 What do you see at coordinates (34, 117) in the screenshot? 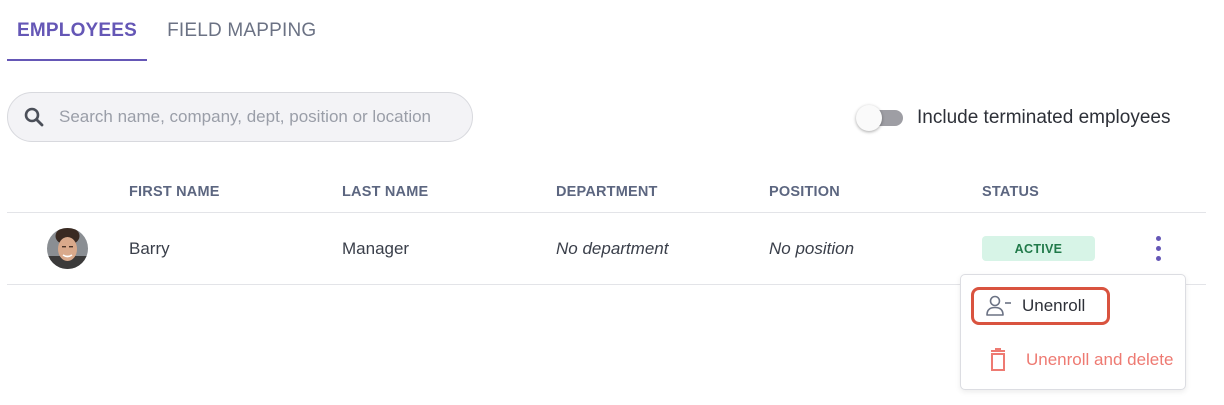
I see `search-icon` at bounding box center [34, 117].